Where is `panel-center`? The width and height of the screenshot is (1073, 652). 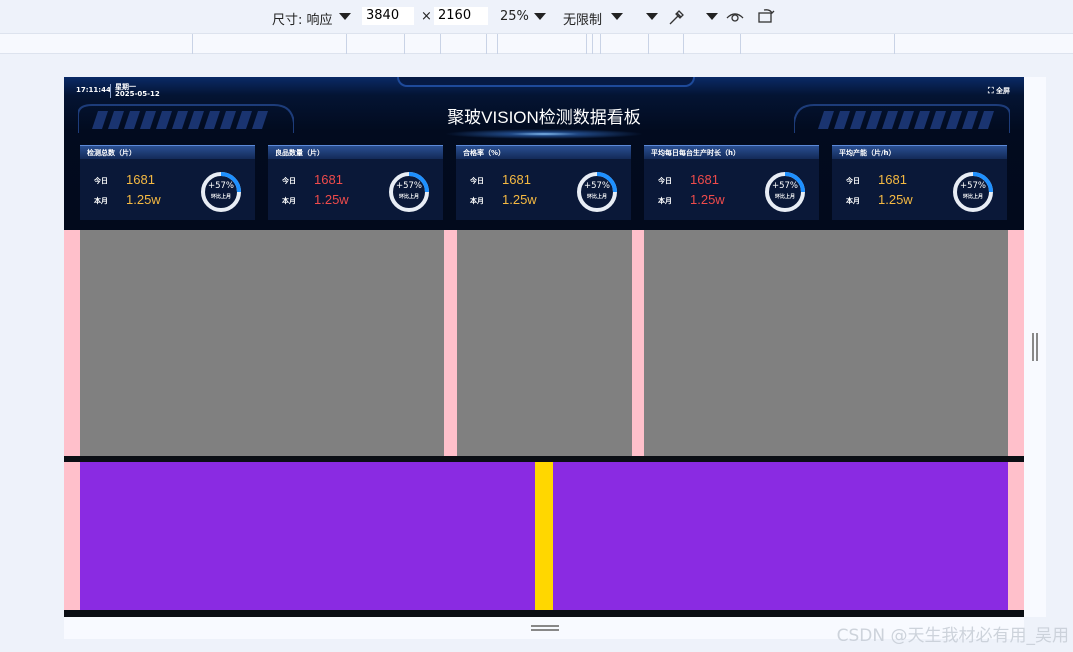 panel-center is located at coordinates (544, 343).